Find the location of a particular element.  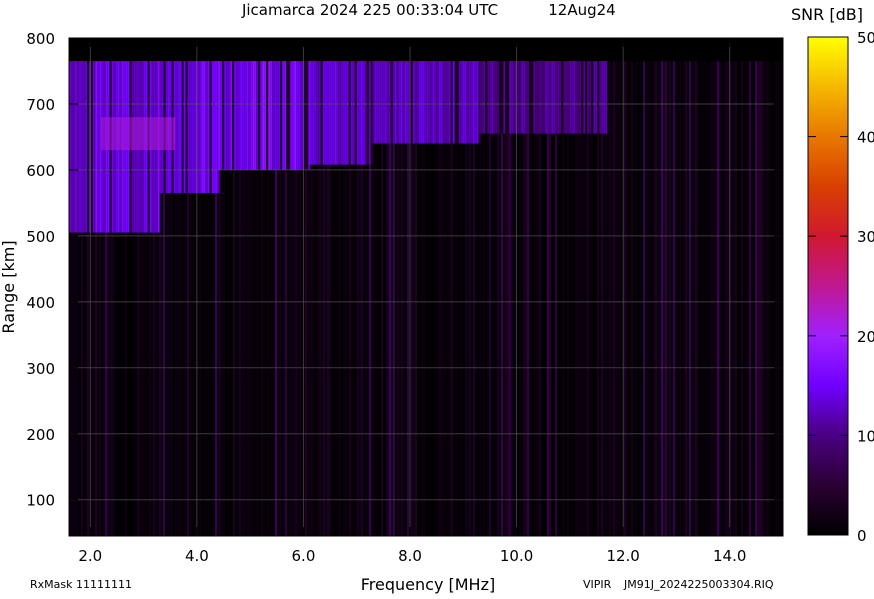

x-tick-label: 4.0 is located at coordinates (197, 556).